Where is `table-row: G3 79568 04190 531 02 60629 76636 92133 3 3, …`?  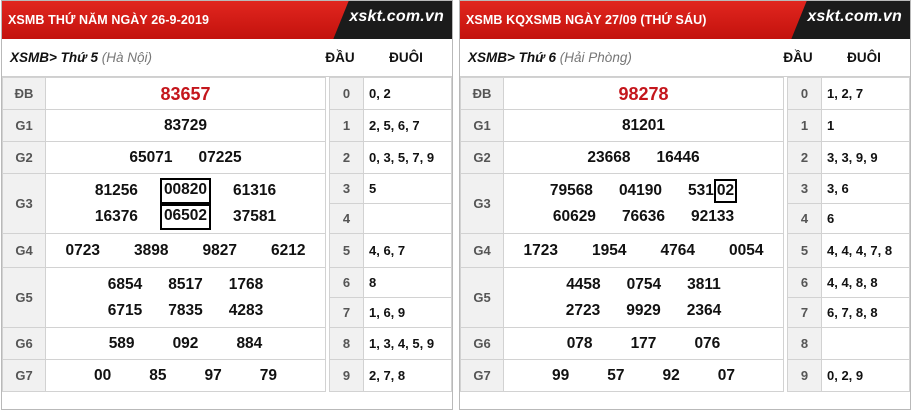 table-row: G3 79568 04190 531 02 60629 76636 92133 3 3, … is located at coordinates (685, 203).